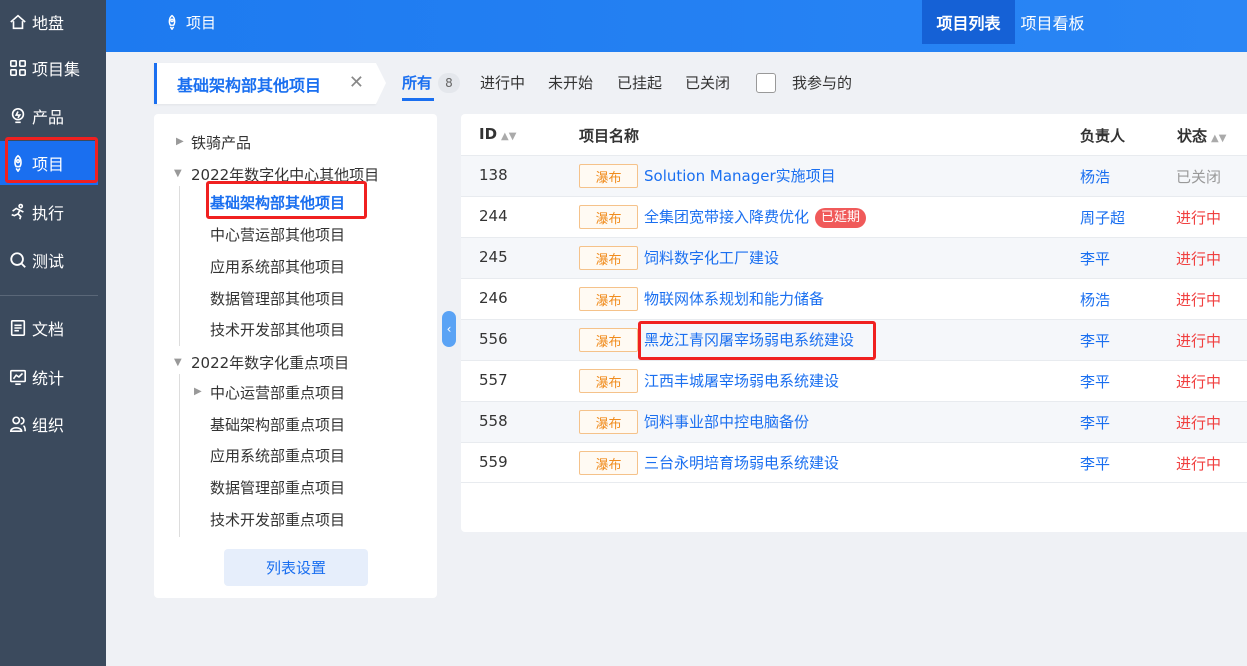 This screenshot has height=666, width=1247. What do you see at coordinates (749, 339) in the screenshot?
I see `project-name-link: 黑龙江青冈屠宰场弱电系统建设` at bounding box center [749, 339].